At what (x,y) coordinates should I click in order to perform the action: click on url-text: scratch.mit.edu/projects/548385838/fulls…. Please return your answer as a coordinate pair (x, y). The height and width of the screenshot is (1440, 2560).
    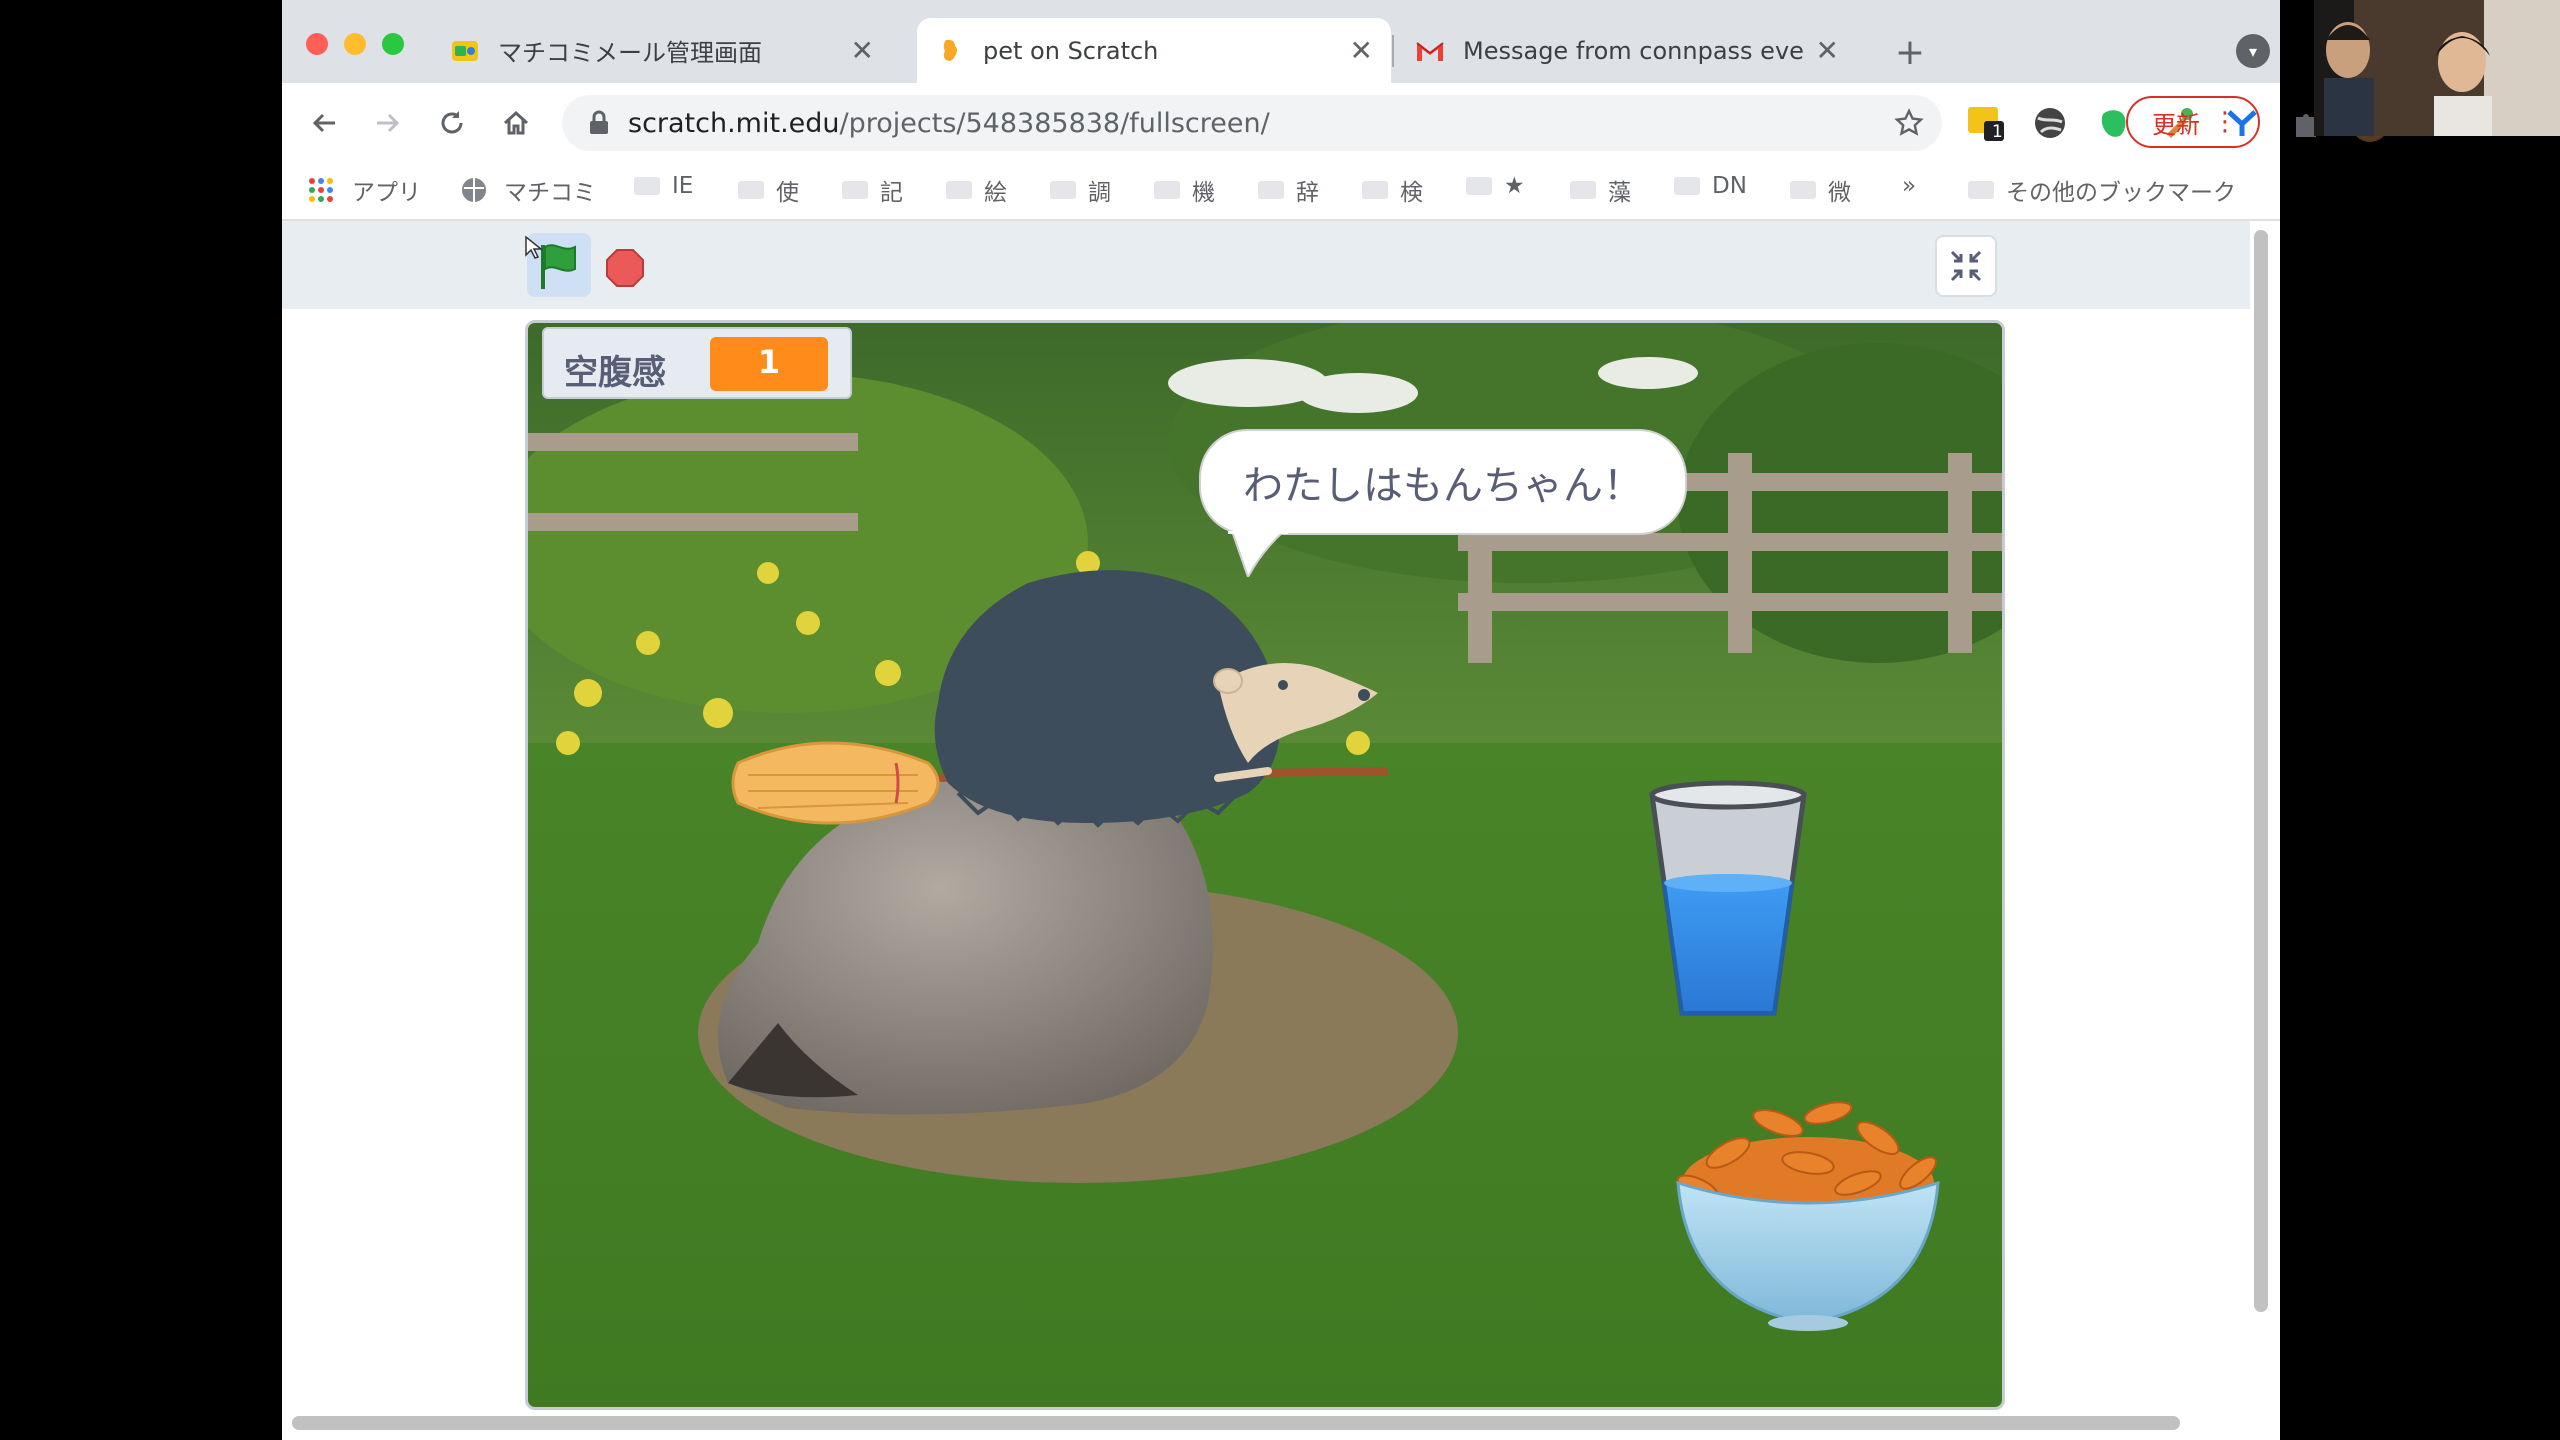
    Looking at the image, I should click on (949, 123).